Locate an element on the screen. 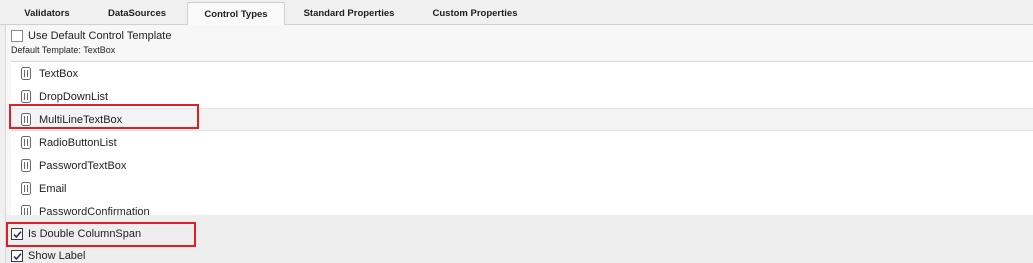  show-label-label: Show Label is located at coordinates (57, 256).